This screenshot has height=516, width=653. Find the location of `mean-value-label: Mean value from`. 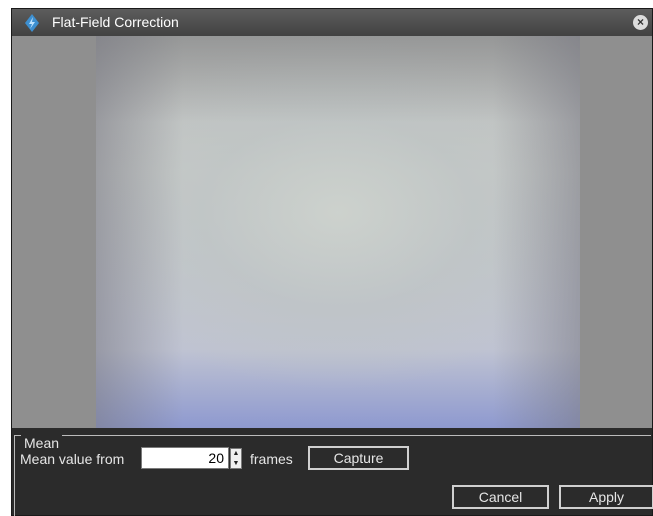

mean-value-label: Mean value from is located at coordinates (72, 459).